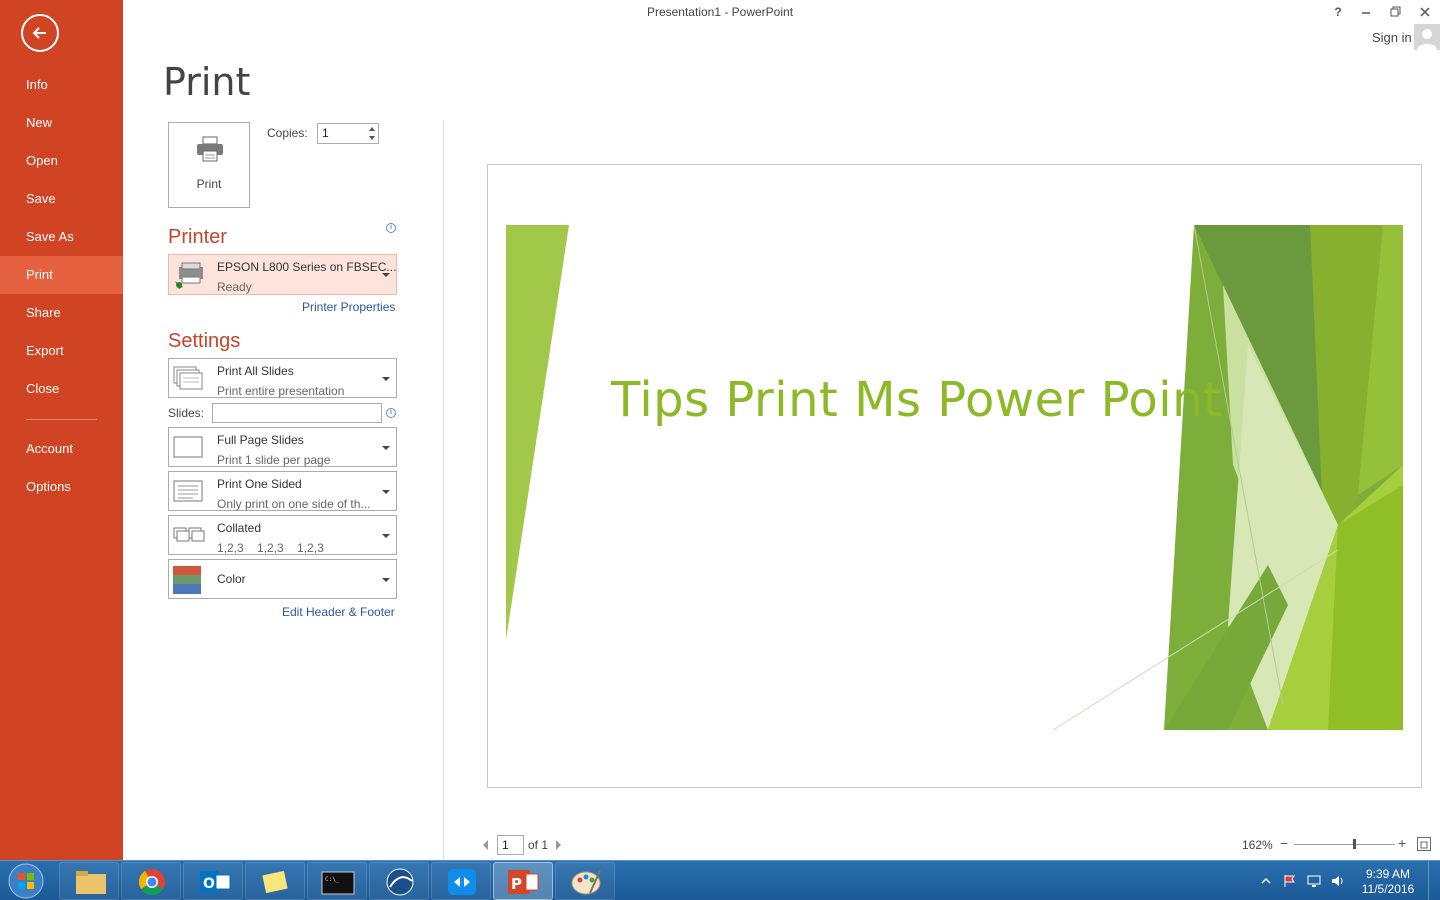  I want to click on settings-heading: Settings, so click(204, 341).